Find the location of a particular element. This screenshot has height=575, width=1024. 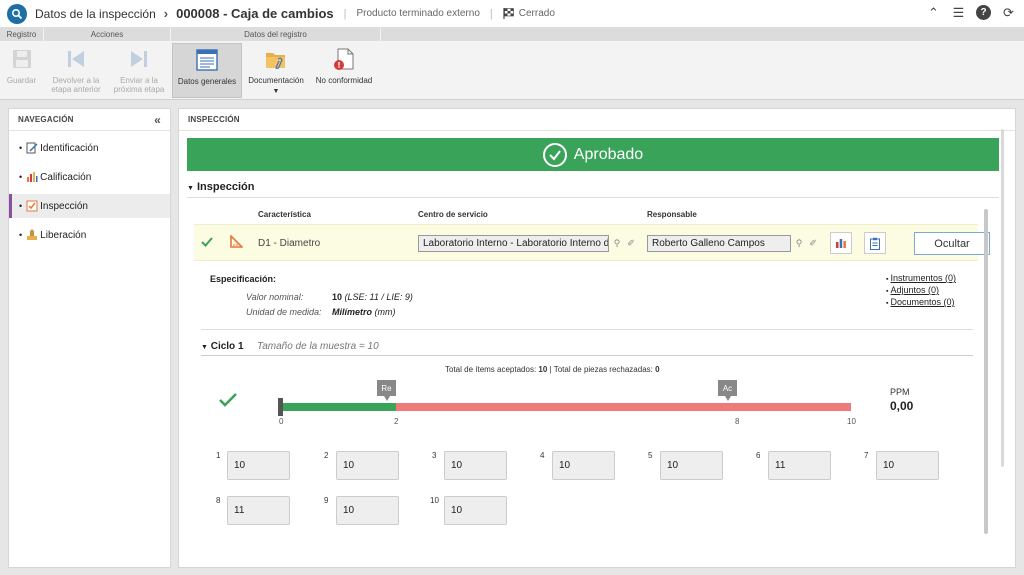

send-stage-button: Enviar a la próxima etapa is located at coordinates (139, 70).